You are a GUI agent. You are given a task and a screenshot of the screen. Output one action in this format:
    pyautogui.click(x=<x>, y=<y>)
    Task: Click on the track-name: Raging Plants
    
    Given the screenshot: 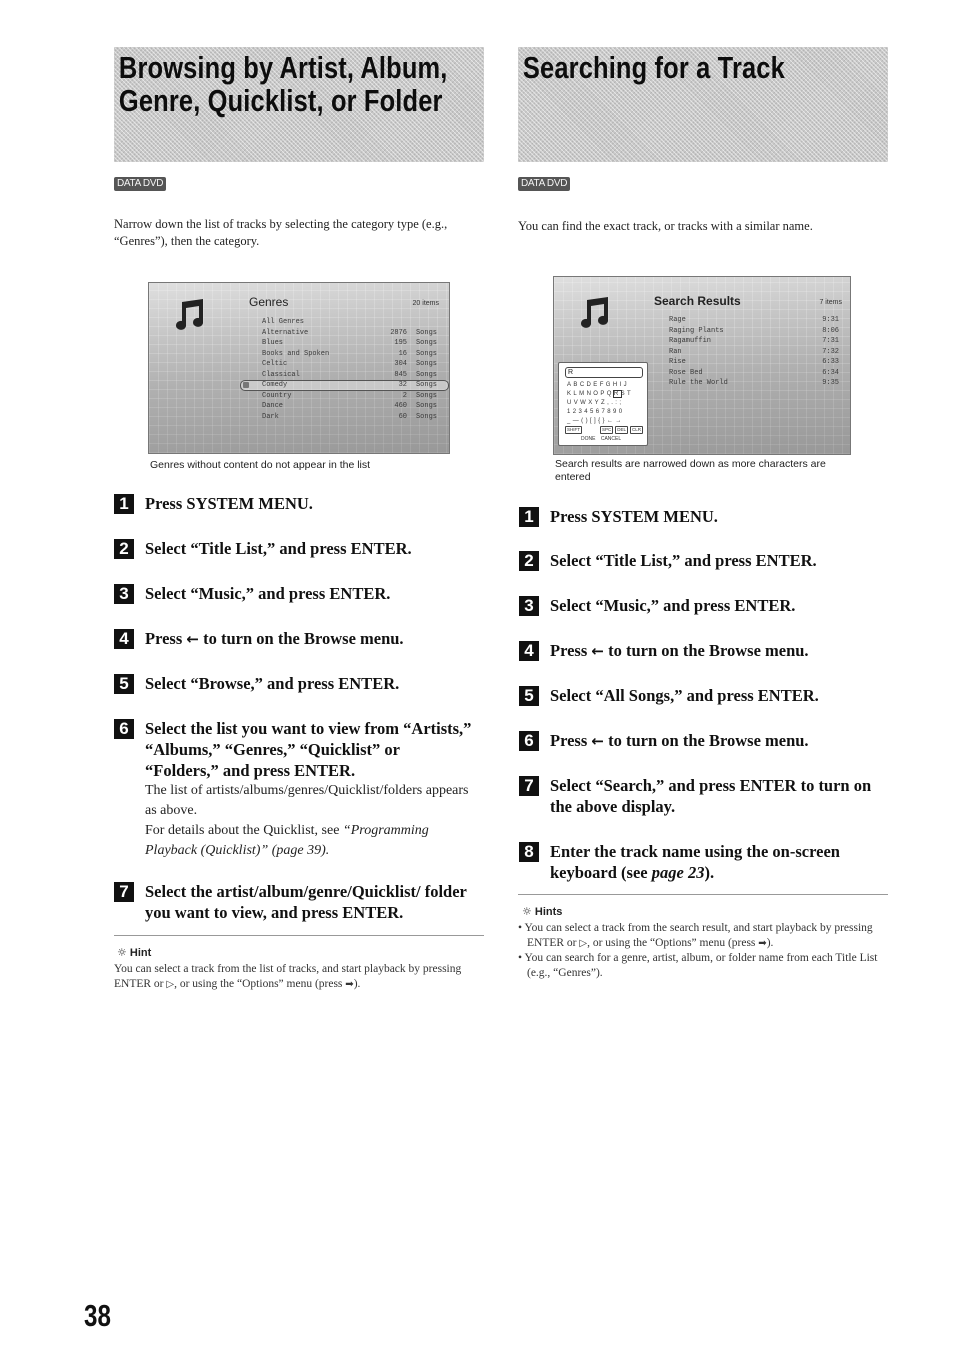 What is the action you would take?
    pyautogui.click(x=696, y=330)
    